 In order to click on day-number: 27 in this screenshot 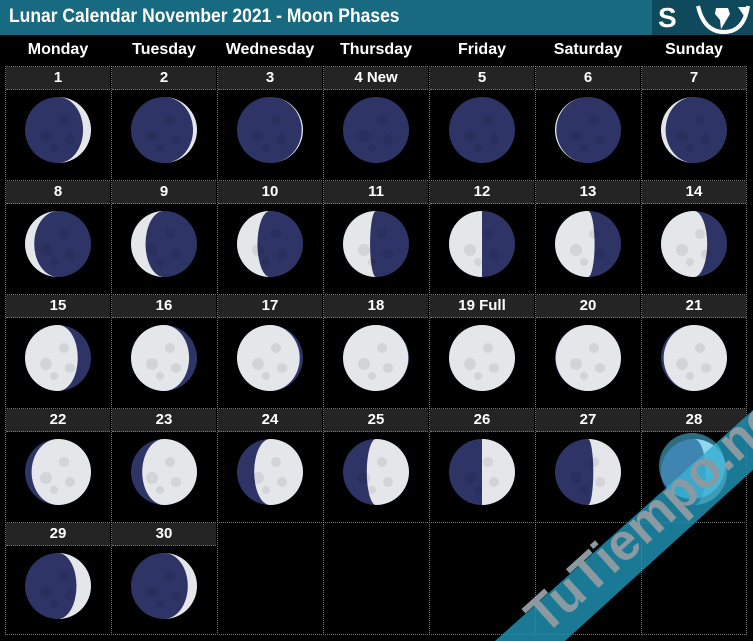, I will do `click(588, 420)`.